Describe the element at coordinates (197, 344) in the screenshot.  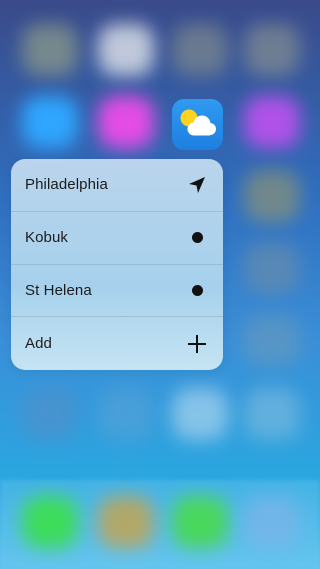
I see `plus-icon` at that location.